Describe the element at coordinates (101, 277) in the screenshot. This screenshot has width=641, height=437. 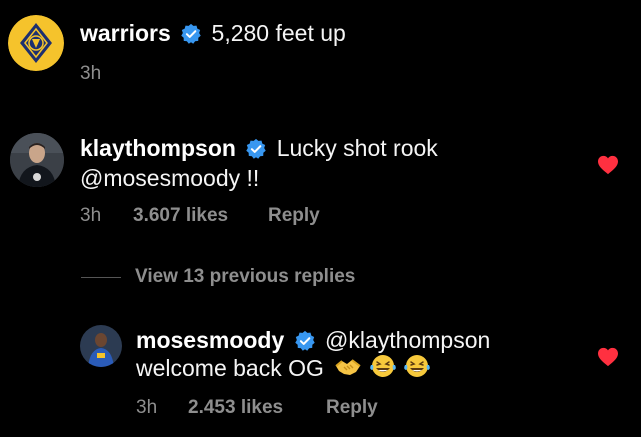
I see `view-replies-divider` at that location.